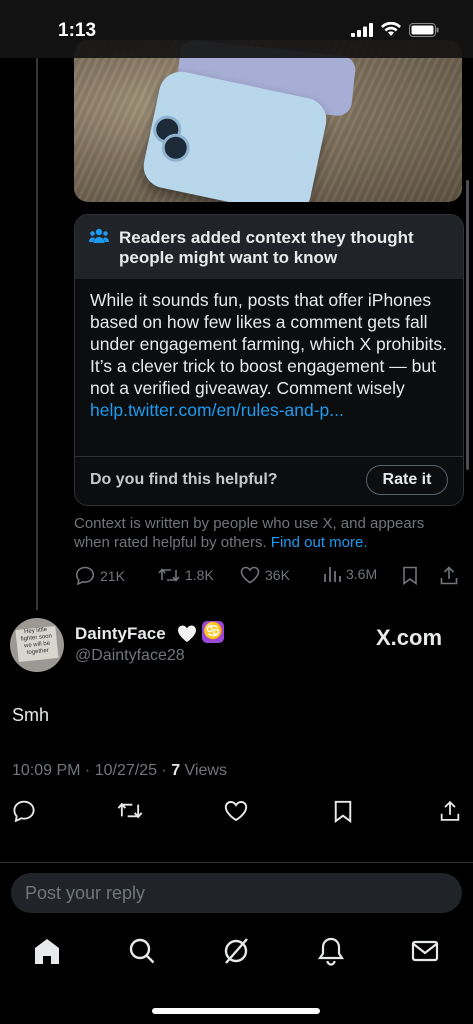 This screenshot has width=473, height=1024. I want to click on zodiac-emoji: ♋, so click(213, 632).